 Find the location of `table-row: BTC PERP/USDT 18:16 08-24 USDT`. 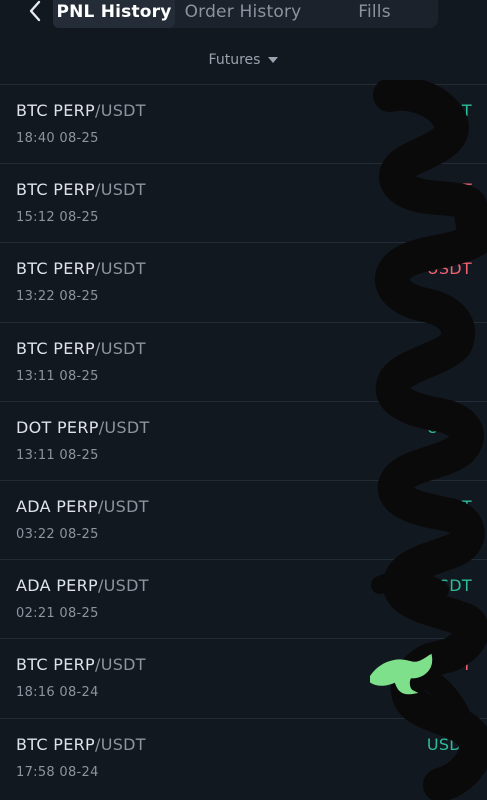

table-row: BTC PERP/USDT 18:16 08-24 USDT is located at coordinates (243, 679).